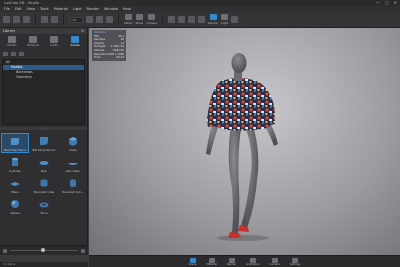 This screenshot has height=267, width=400. I want to click on bottom-scene-button: Scene, so click(192, 261).